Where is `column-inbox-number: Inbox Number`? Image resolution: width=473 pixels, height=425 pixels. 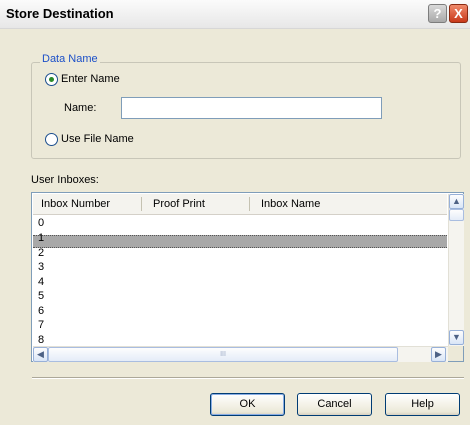 column-inbox-number: Inbox Number is located at coordinates (75, 204).